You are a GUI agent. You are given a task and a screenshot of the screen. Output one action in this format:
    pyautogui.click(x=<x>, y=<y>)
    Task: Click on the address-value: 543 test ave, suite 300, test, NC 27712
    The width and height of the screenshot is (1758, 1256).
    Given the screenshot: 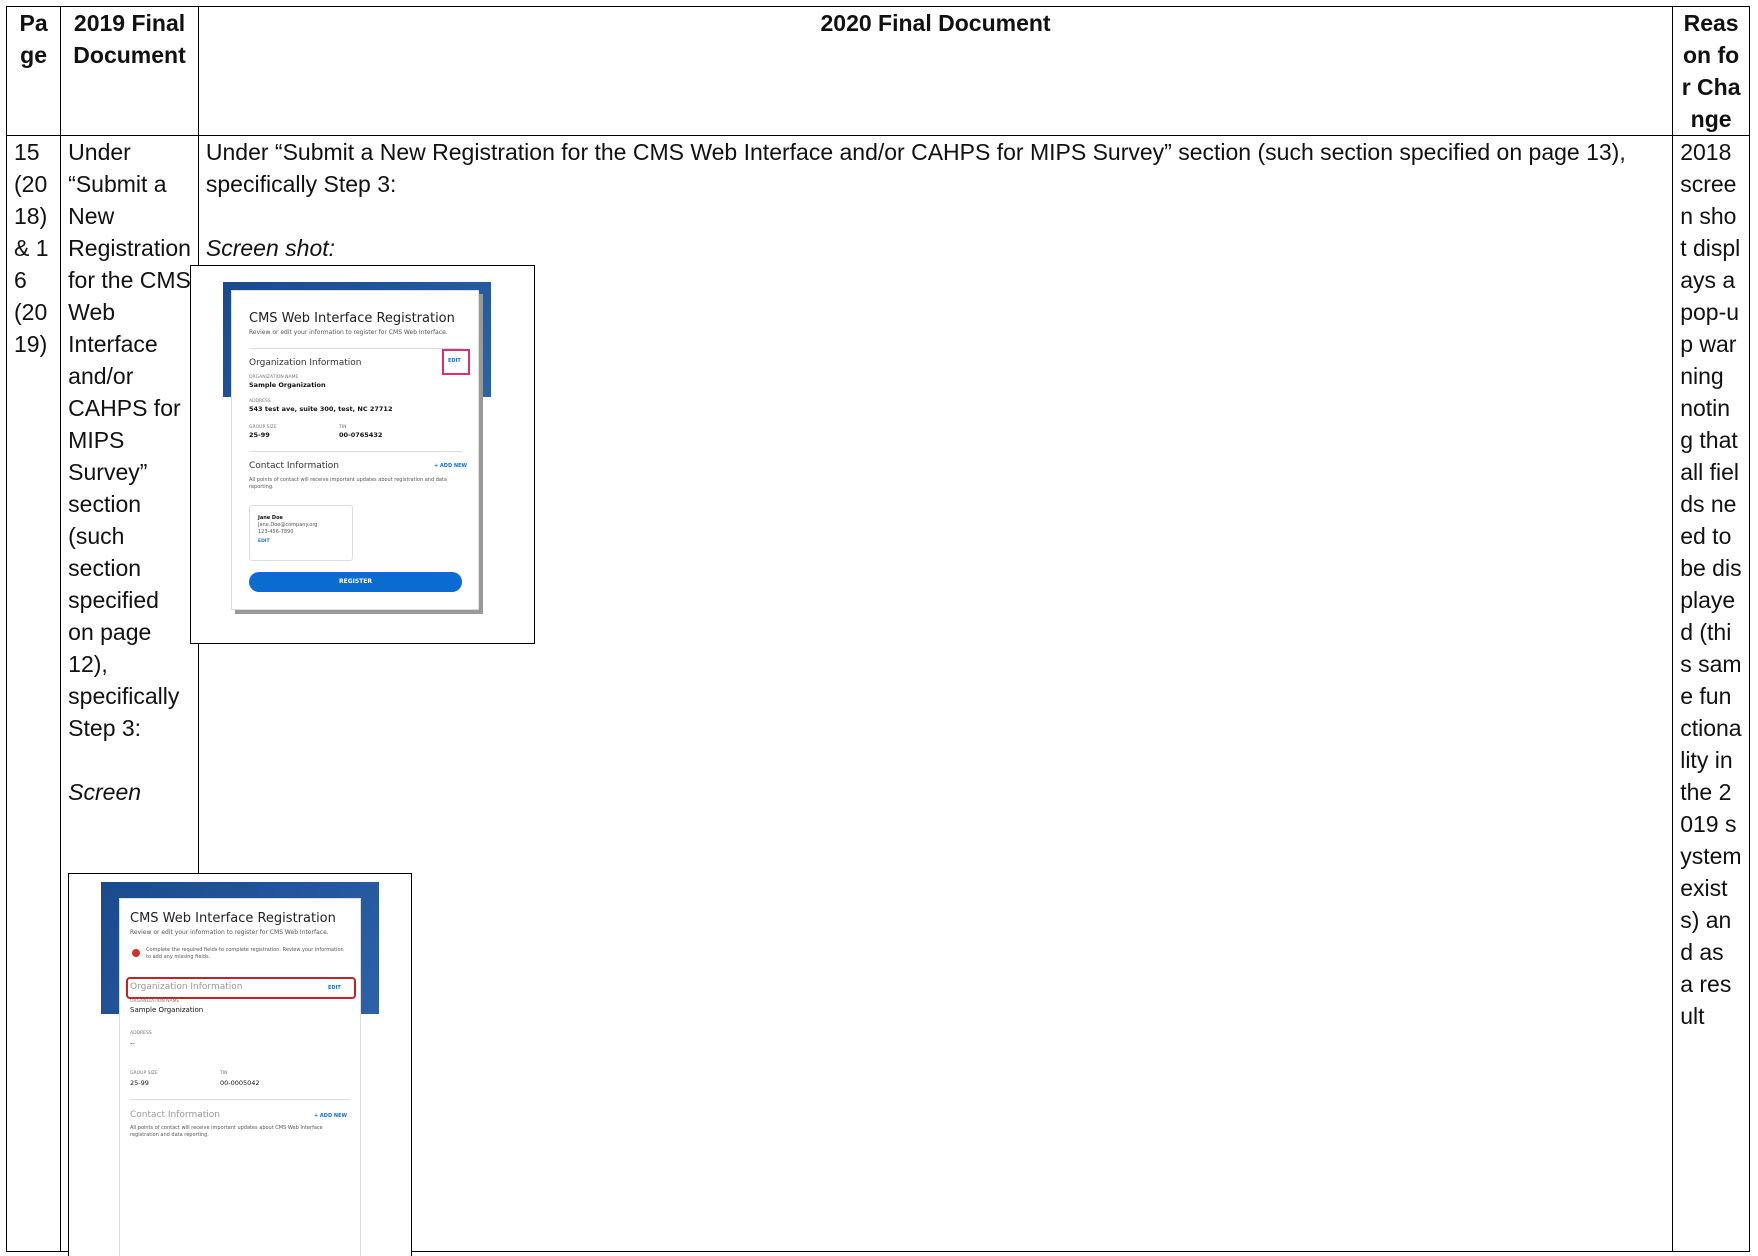 What is the action you would take?
    pyautogui.click(x=321, y=409)
    